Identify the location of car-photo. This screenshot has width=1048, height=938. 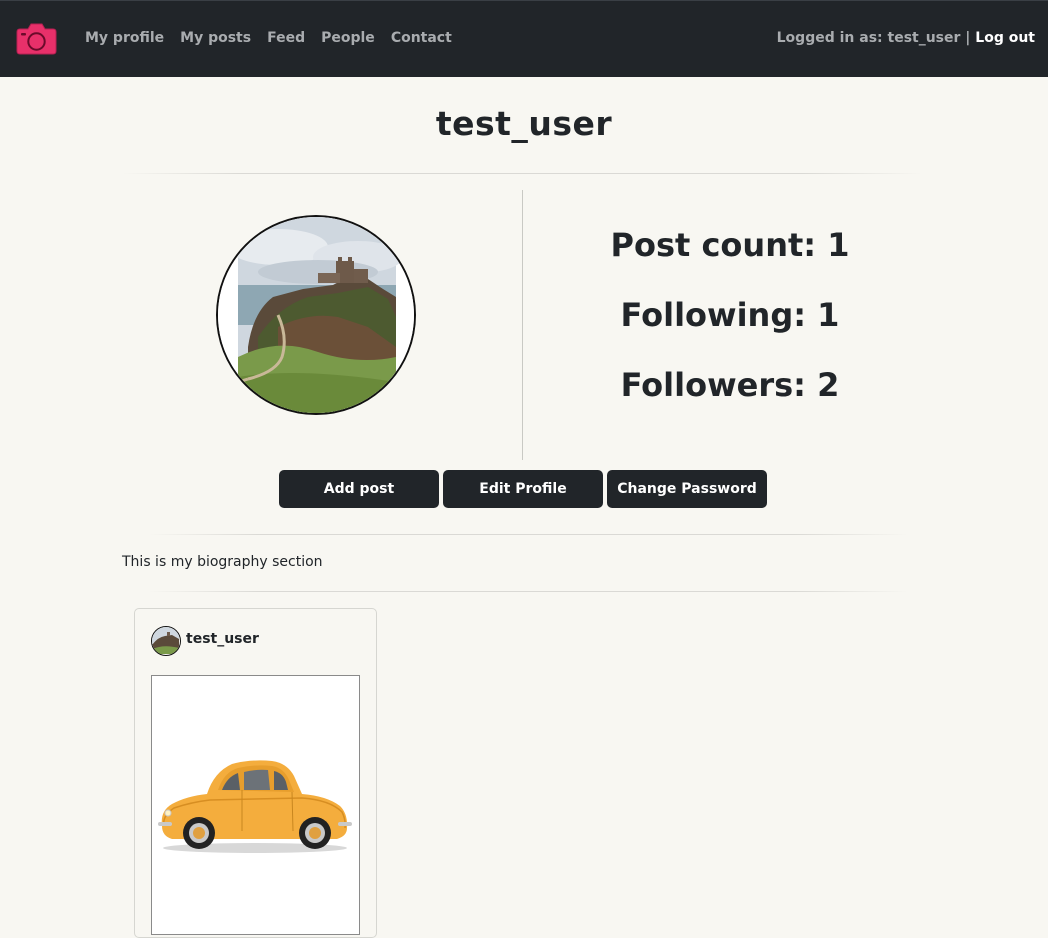
(255, 805).